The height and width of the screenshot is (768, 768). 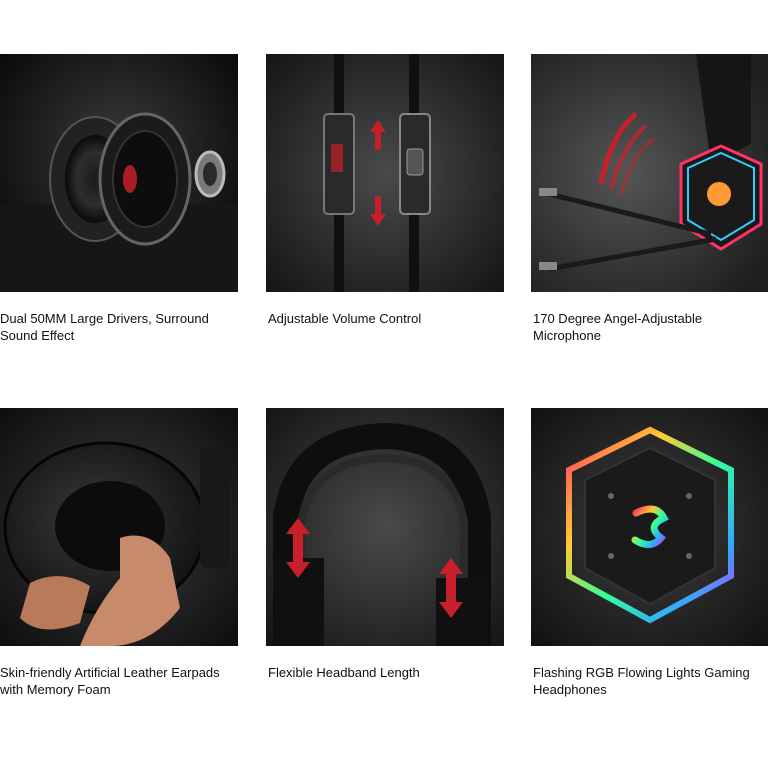 What do you see at coordinates (385, 527) in the screenshot?
I see `headband-icon` at bounding box center [385, 527].